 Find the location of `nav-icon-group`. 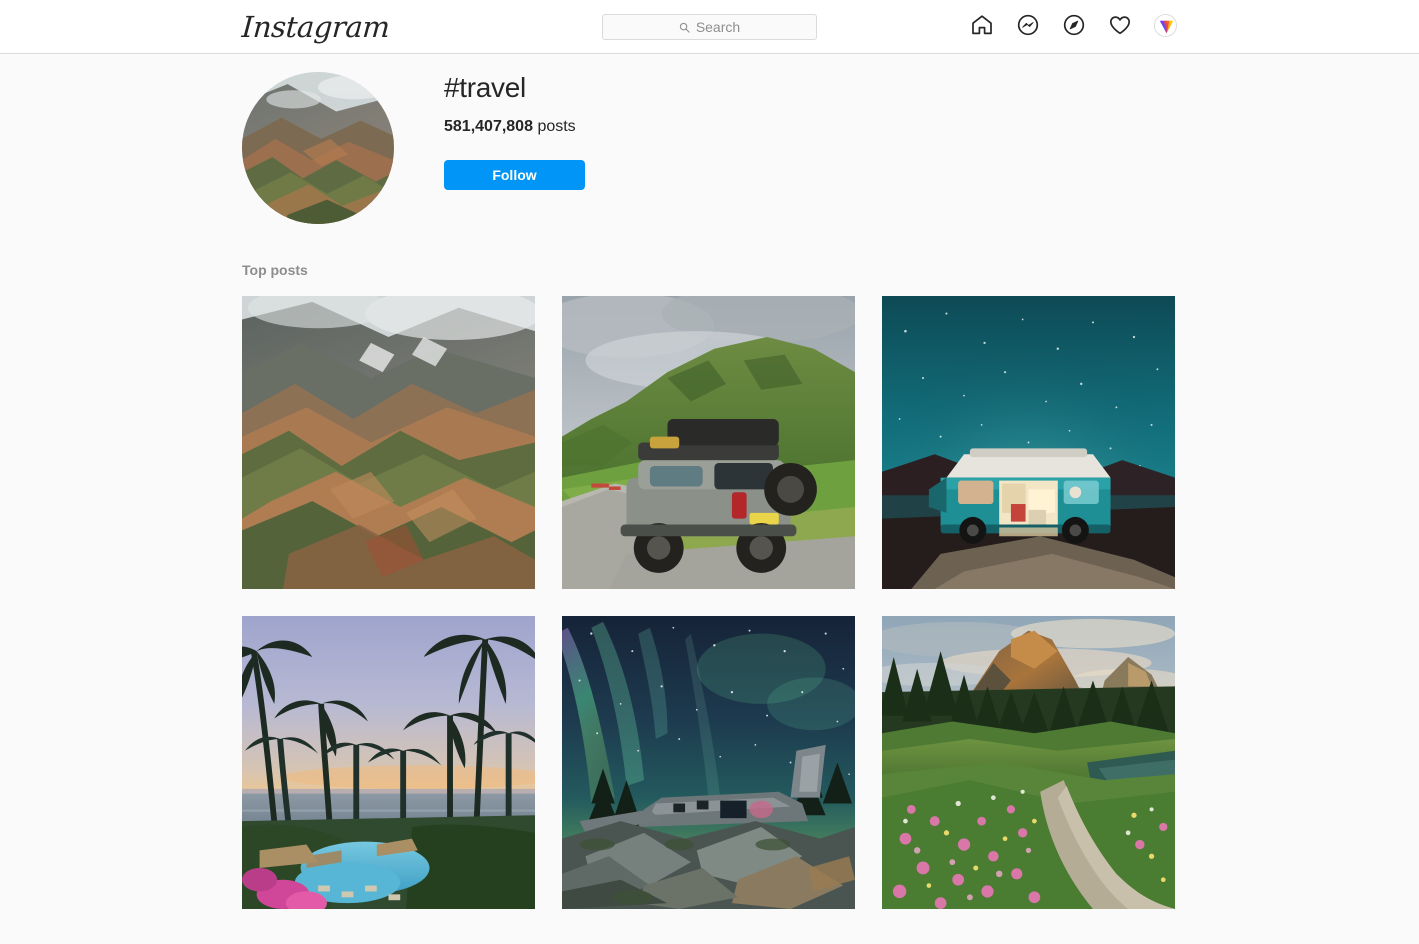

nav-icon-group is located at coordinates (1073, 25).